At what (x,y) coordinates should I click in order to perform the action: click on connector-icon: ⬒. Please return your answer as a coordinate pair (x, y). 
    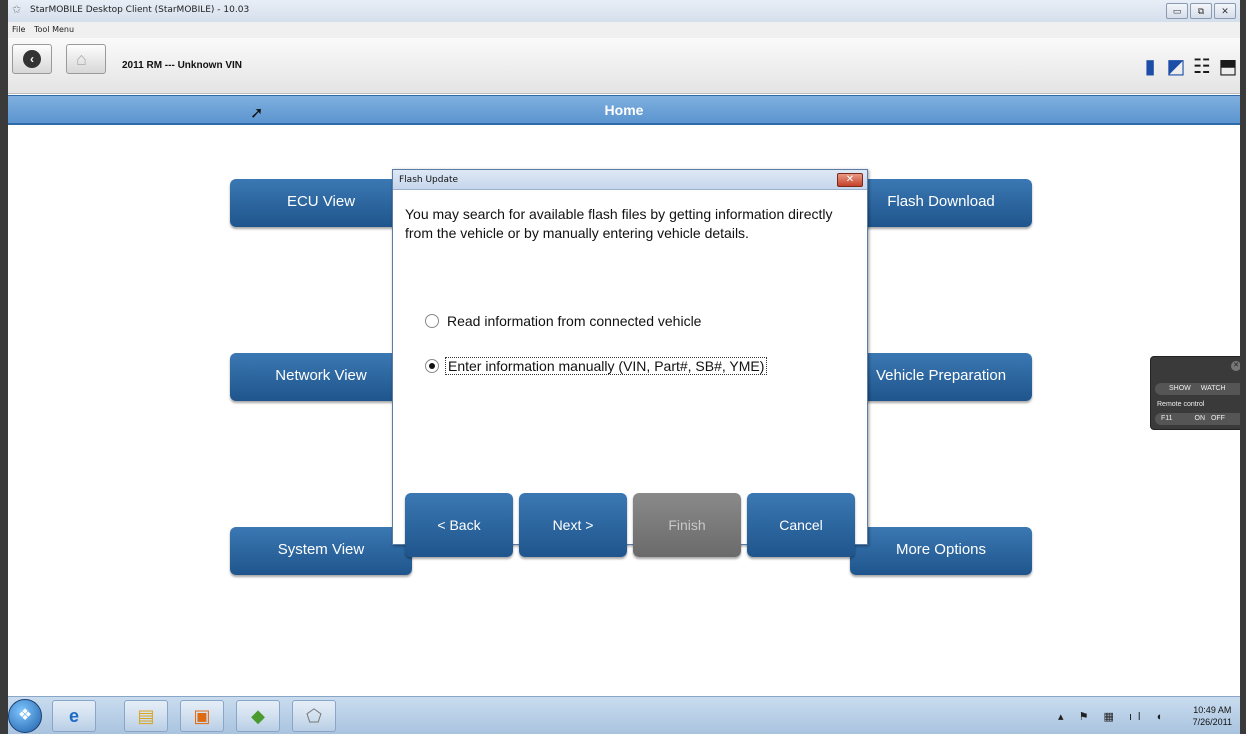
    Looking at the image, I should click on (1228, 67).